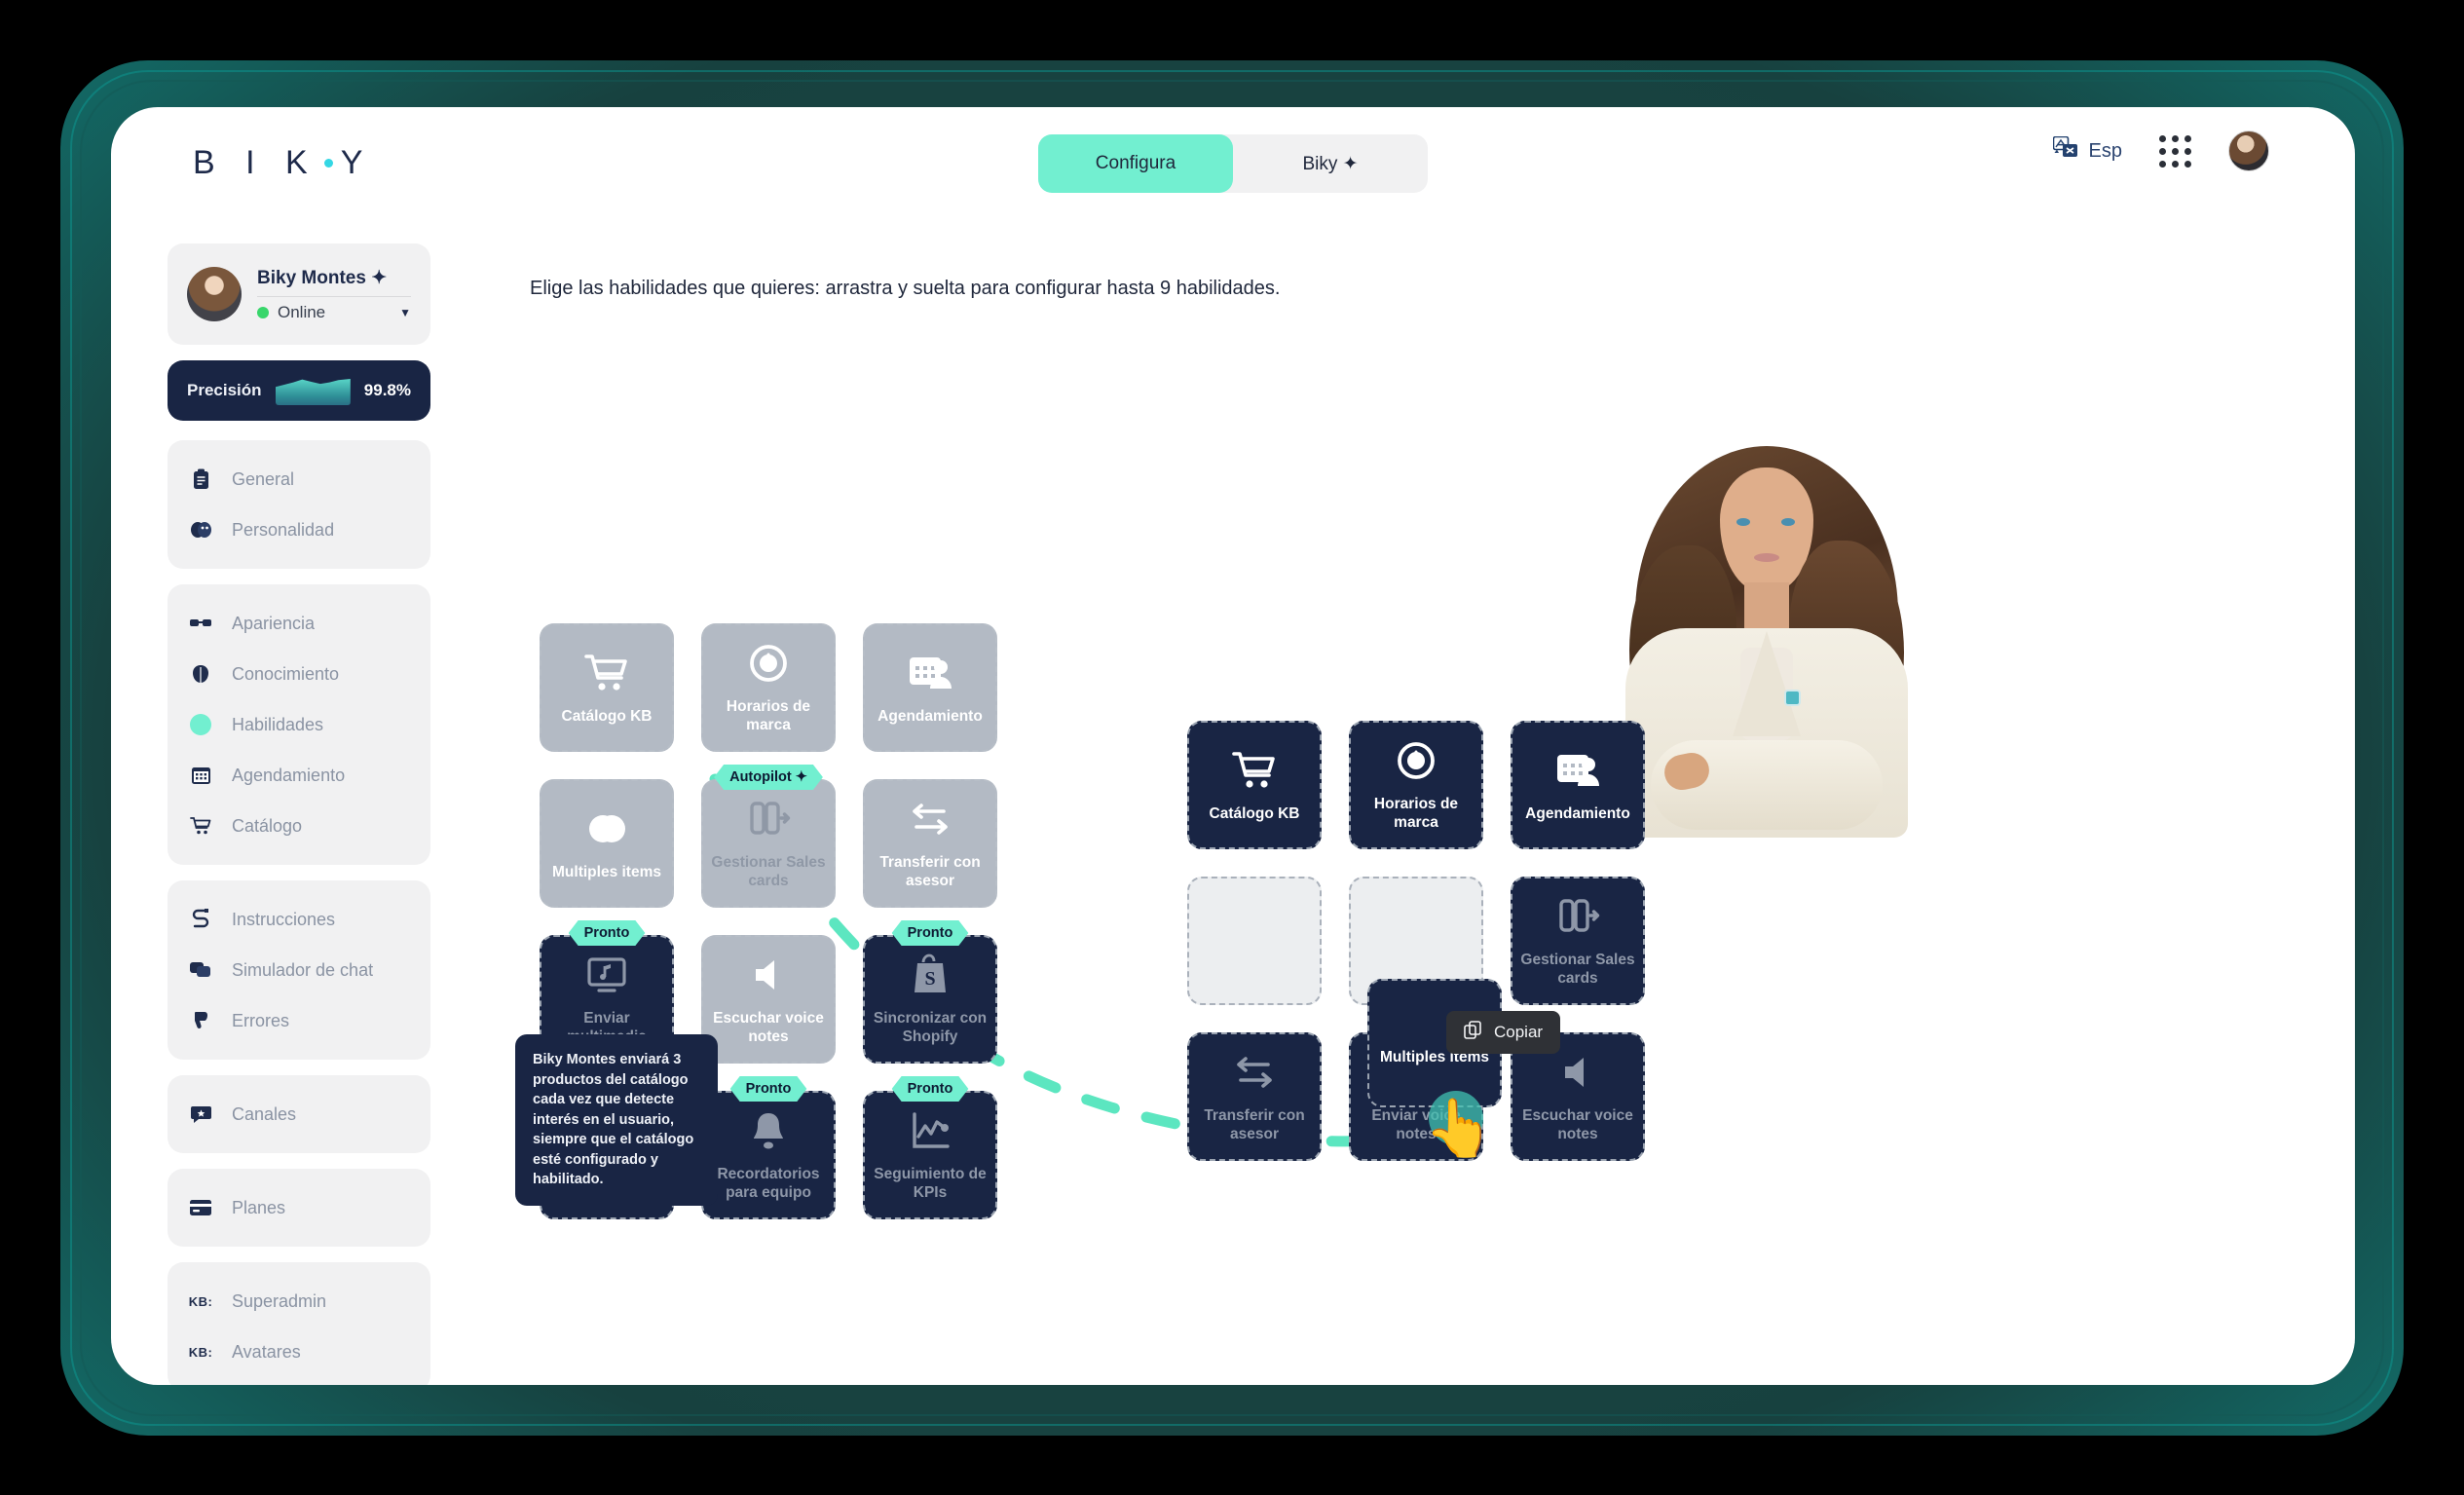 The width and height of the screenshot is (2464, 1495). What do you see at coordinates (302, 311) in the screenshot?
I see `status-label: Online` at bounding box center [302, 311].